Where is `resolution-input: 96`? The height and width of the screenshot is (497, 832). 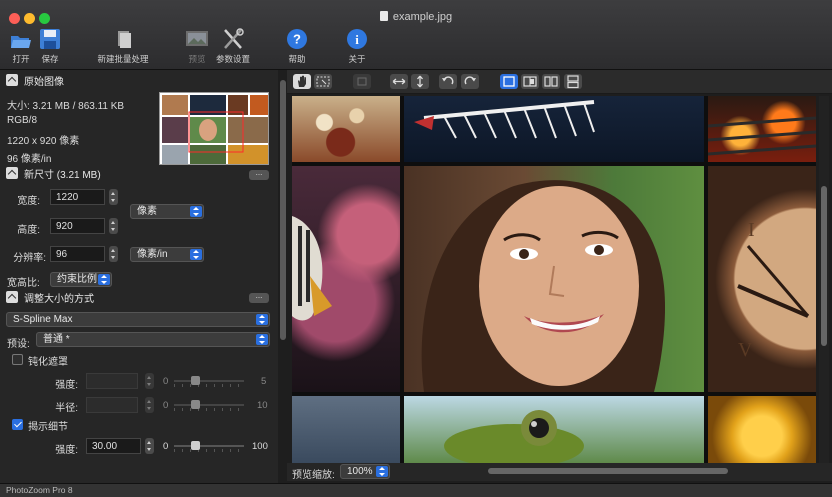
resolution-input: 96 is located at coordinates (77, 254).